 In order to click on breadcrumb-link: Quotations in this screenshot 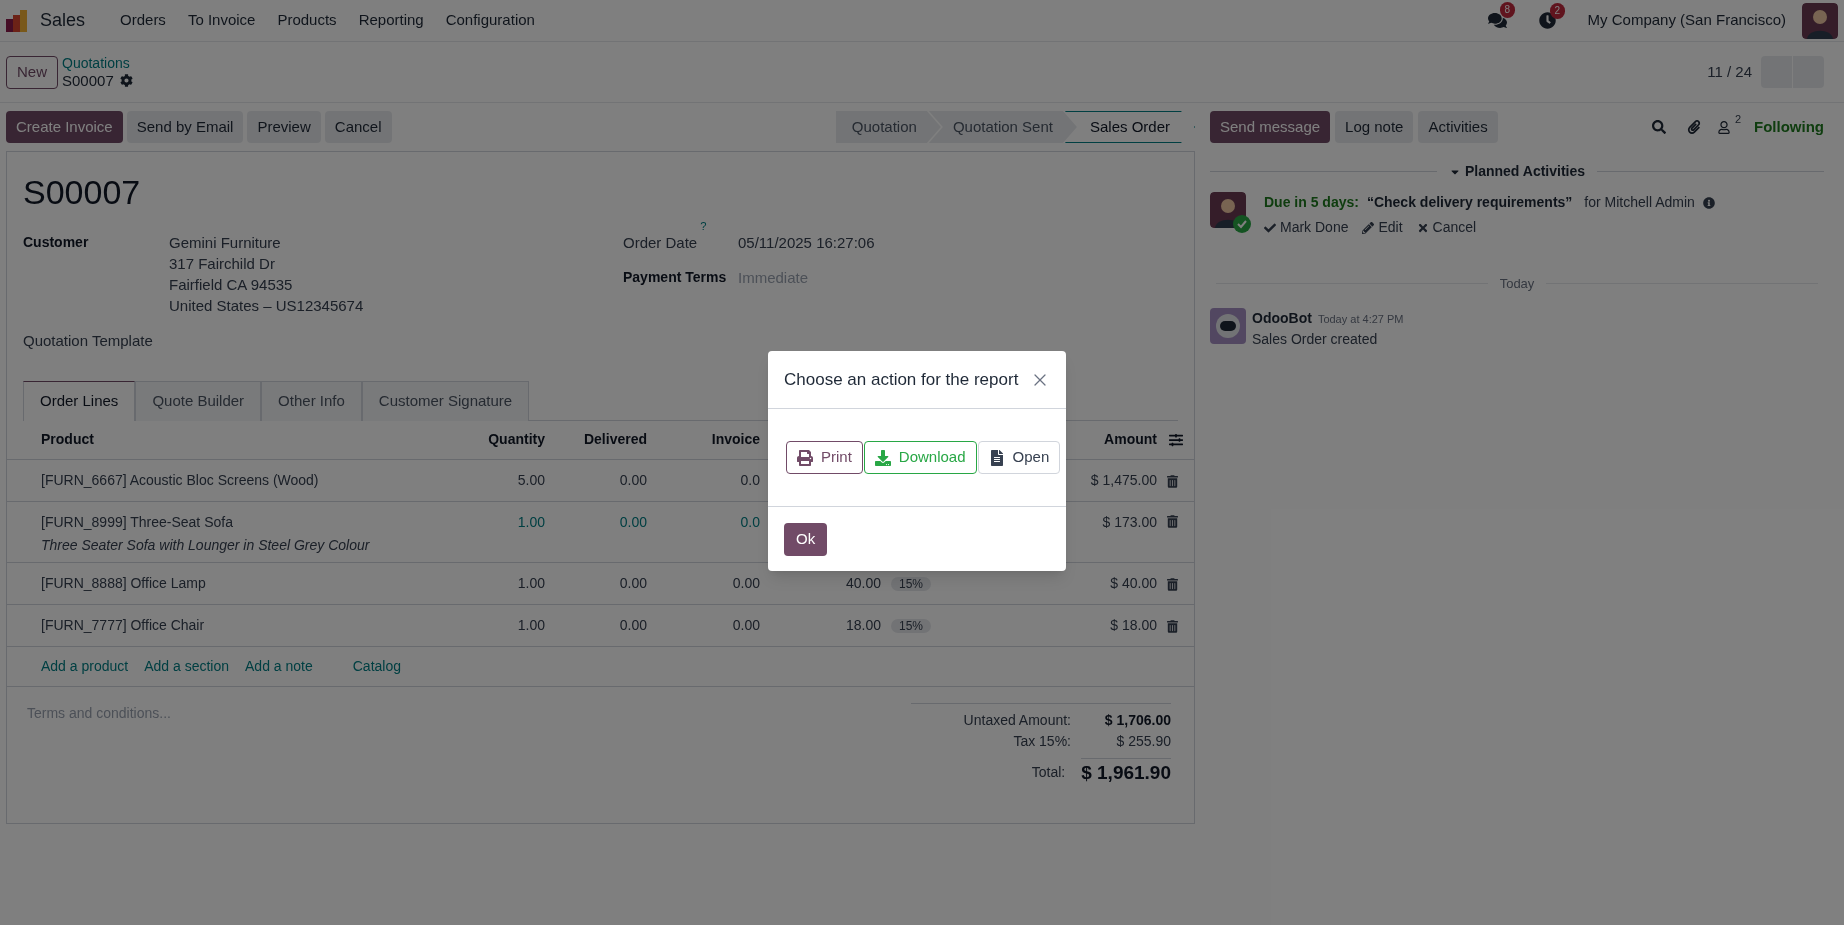, I will do `click(97, 63)`.